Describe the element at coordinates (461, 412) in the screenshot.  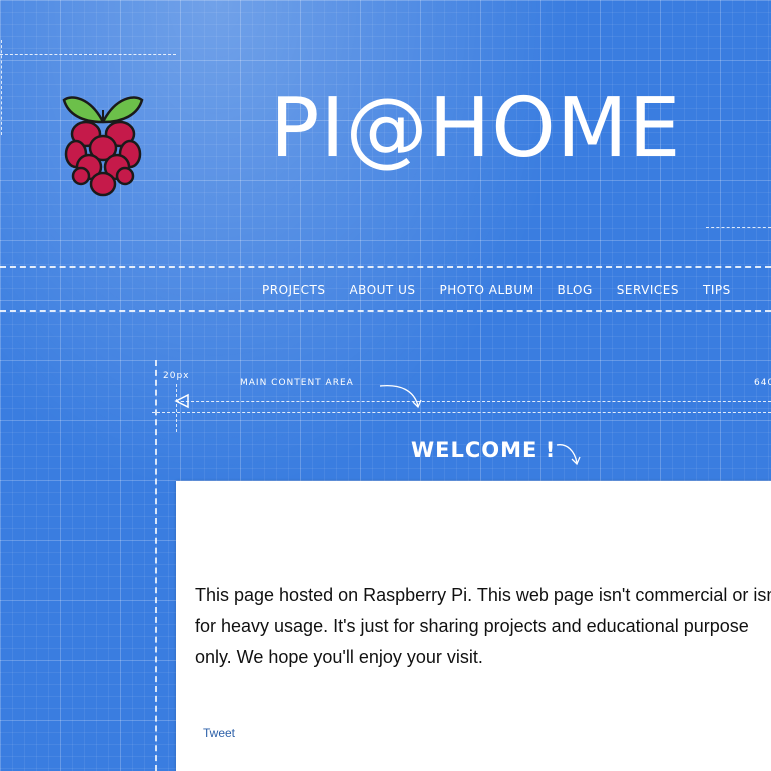
I see `sketch-line-measure` at that location.